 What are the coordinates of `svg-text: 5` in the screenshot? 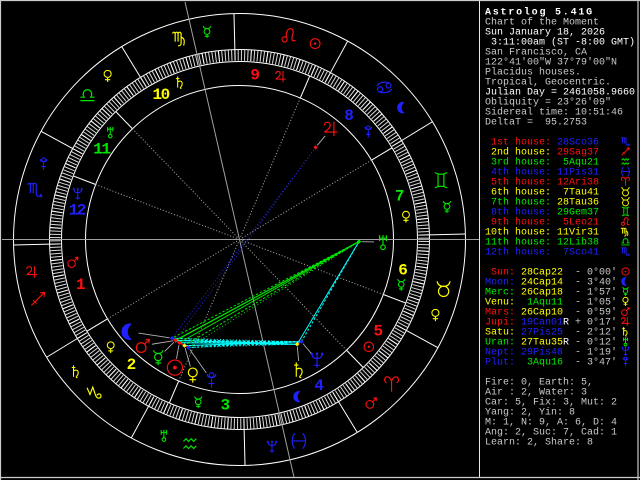 It's located at (378, 332).